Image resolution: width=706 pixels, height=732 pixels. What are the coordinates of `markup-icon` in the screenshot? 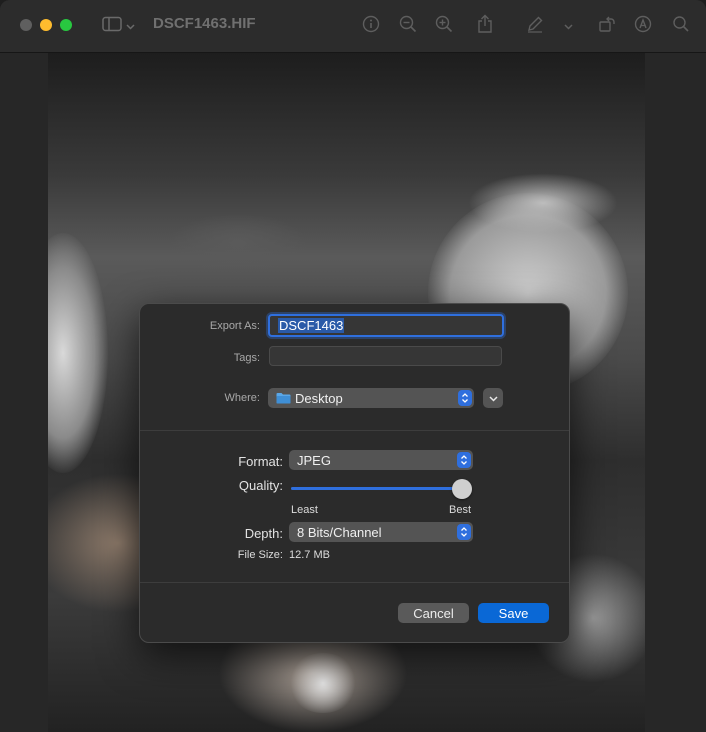 It's located at (535, 26).